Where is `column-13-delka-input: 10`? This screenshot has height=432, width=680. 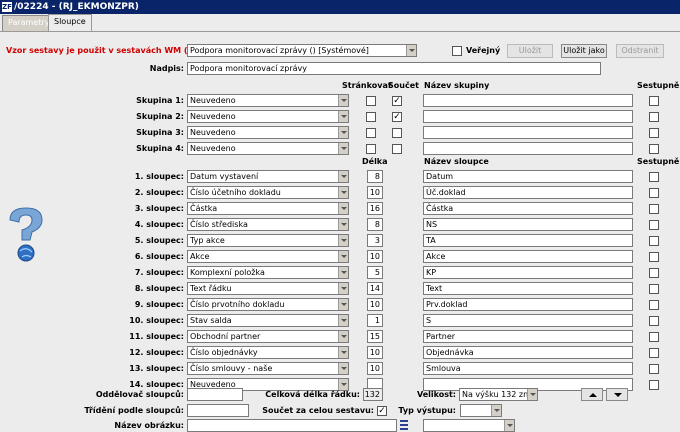 column-13-delka-input: 10 is located at coordinates (375, 368).